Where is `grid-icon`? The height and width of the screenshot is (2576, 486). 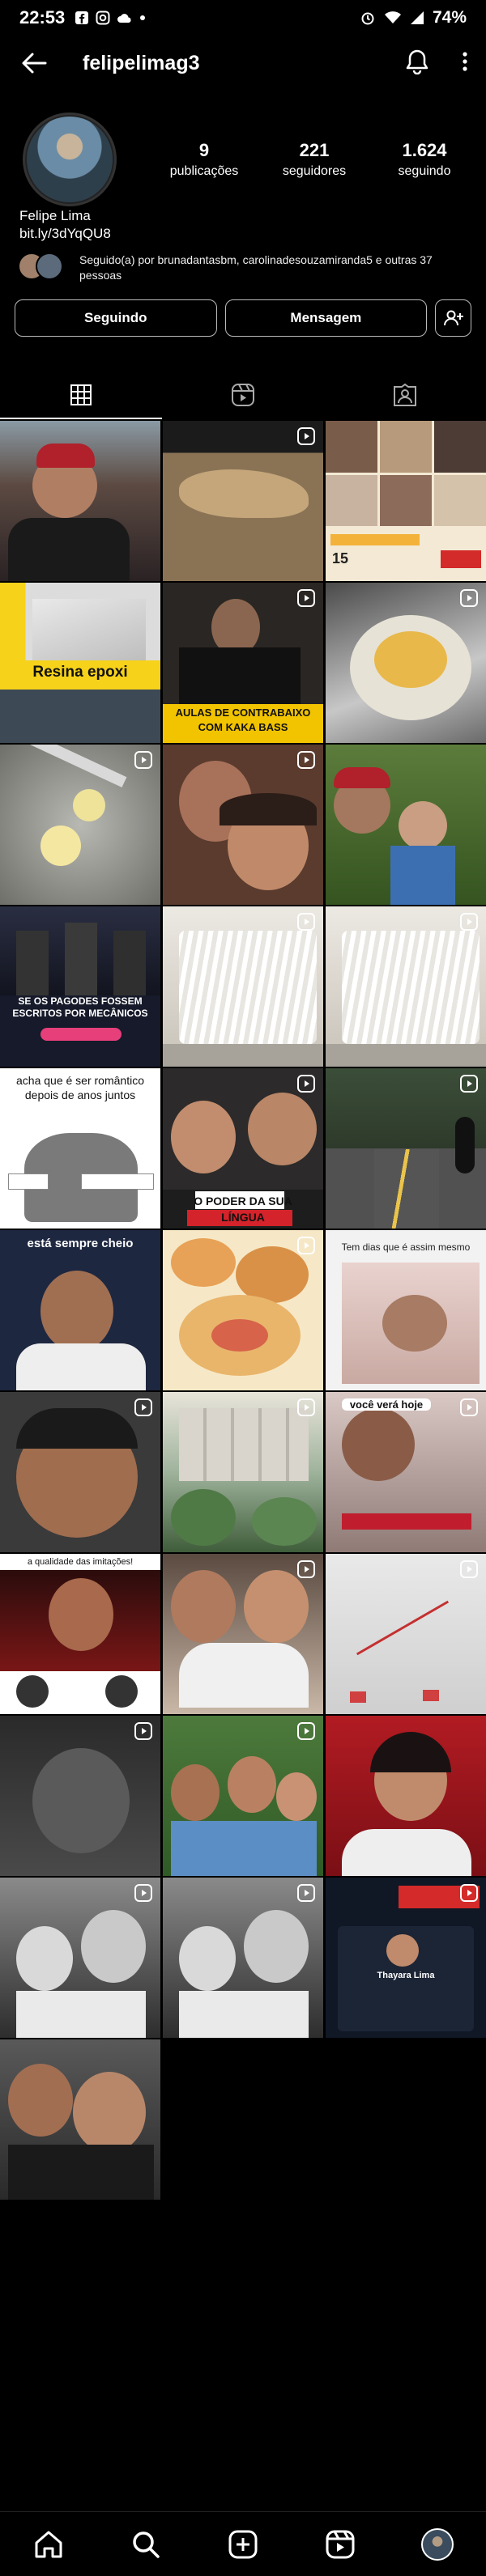
grid-icon is located at coordinates (81, 394).